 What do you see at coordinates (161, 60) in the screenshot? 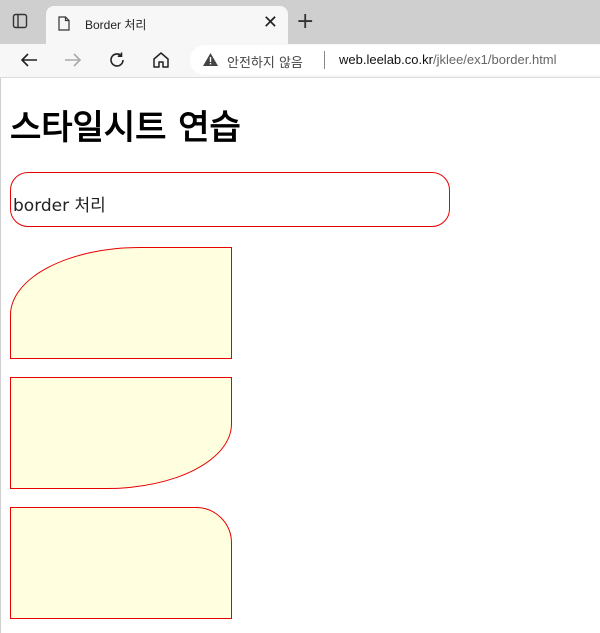
I see `home-icon` at bounding box center [161, 60].